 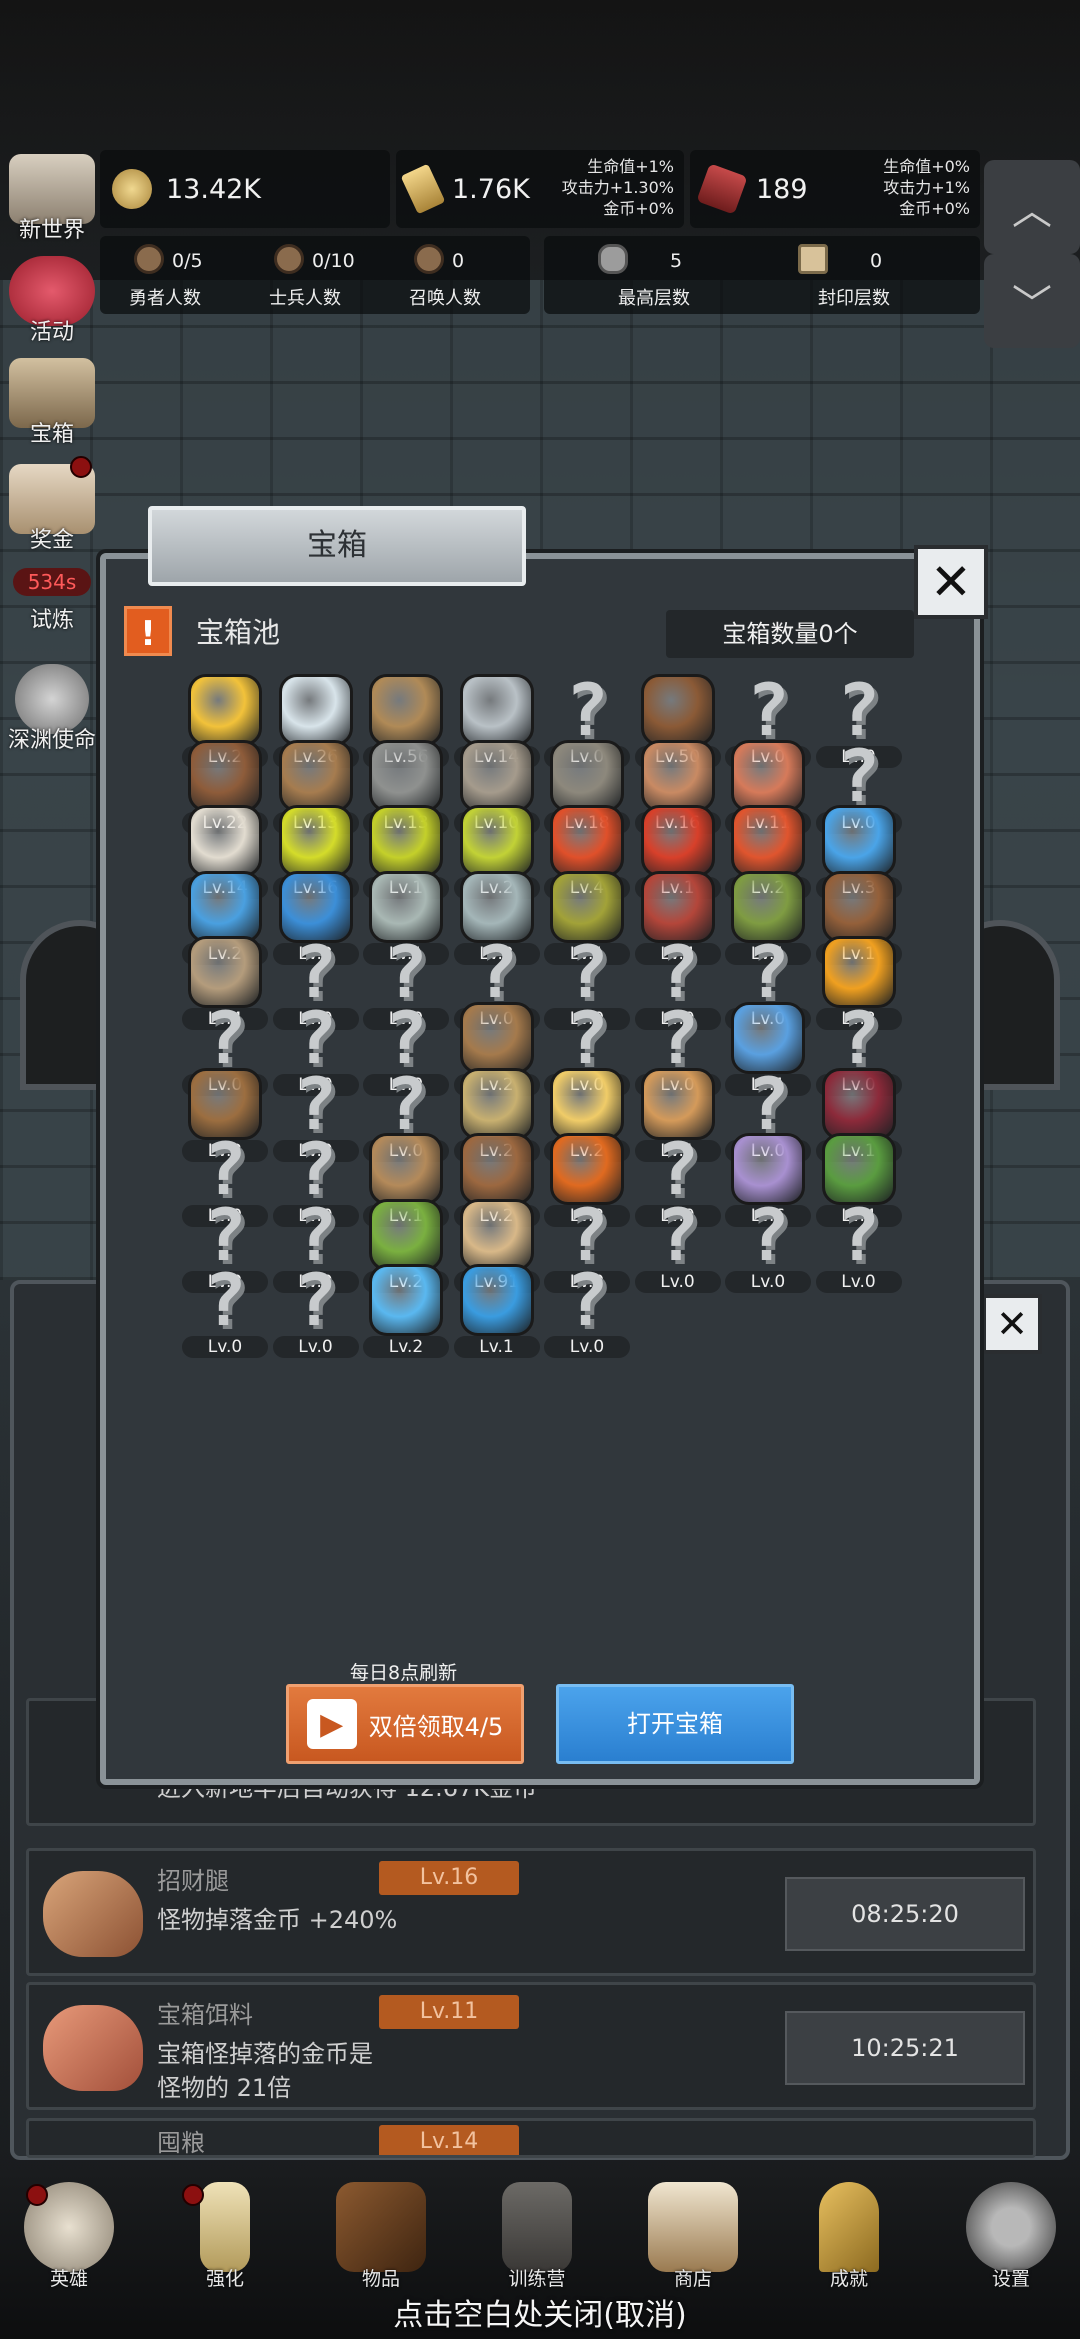 I want to click on ruby-icon, so click(x=722, y=189).